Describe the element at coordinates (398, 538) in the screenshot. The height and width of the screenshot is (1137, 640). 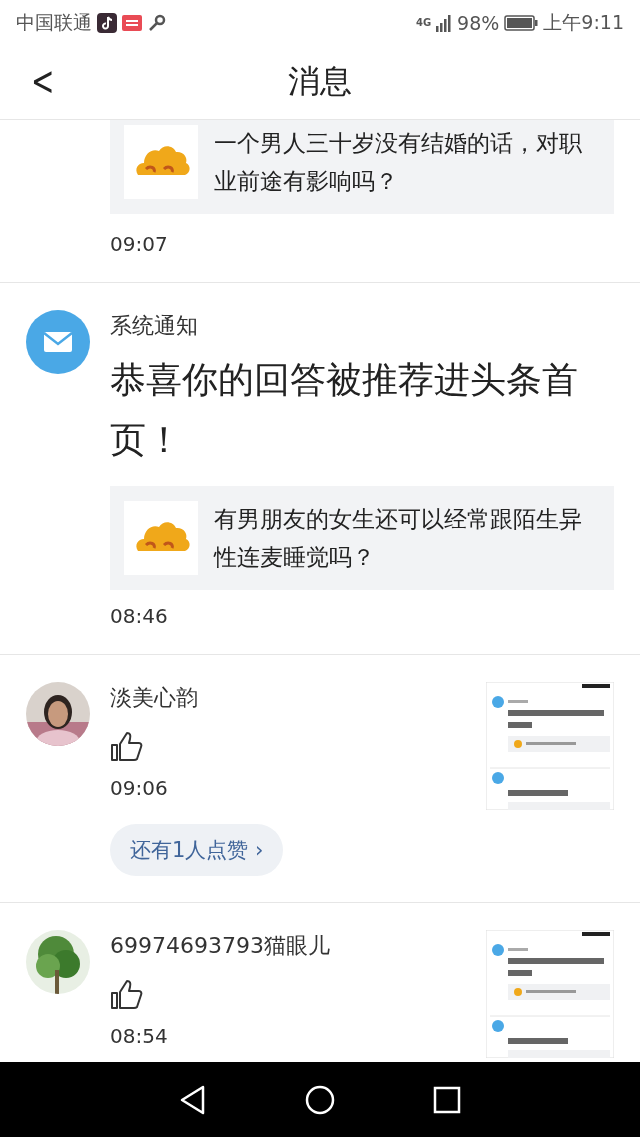
I see `question-text: 有男朋友的女生还可以经常跟陌生异性连麦睡觉吗？` at that location.